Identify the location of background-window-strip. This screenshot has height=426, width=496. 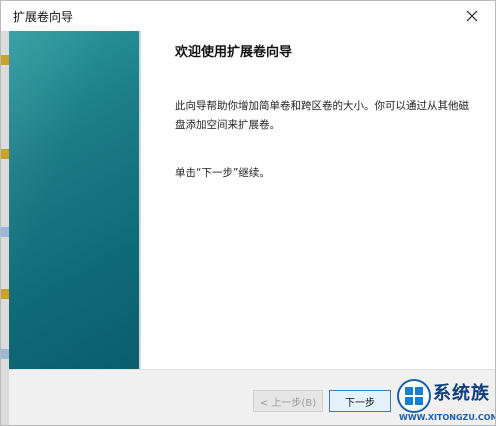
(5, 228).